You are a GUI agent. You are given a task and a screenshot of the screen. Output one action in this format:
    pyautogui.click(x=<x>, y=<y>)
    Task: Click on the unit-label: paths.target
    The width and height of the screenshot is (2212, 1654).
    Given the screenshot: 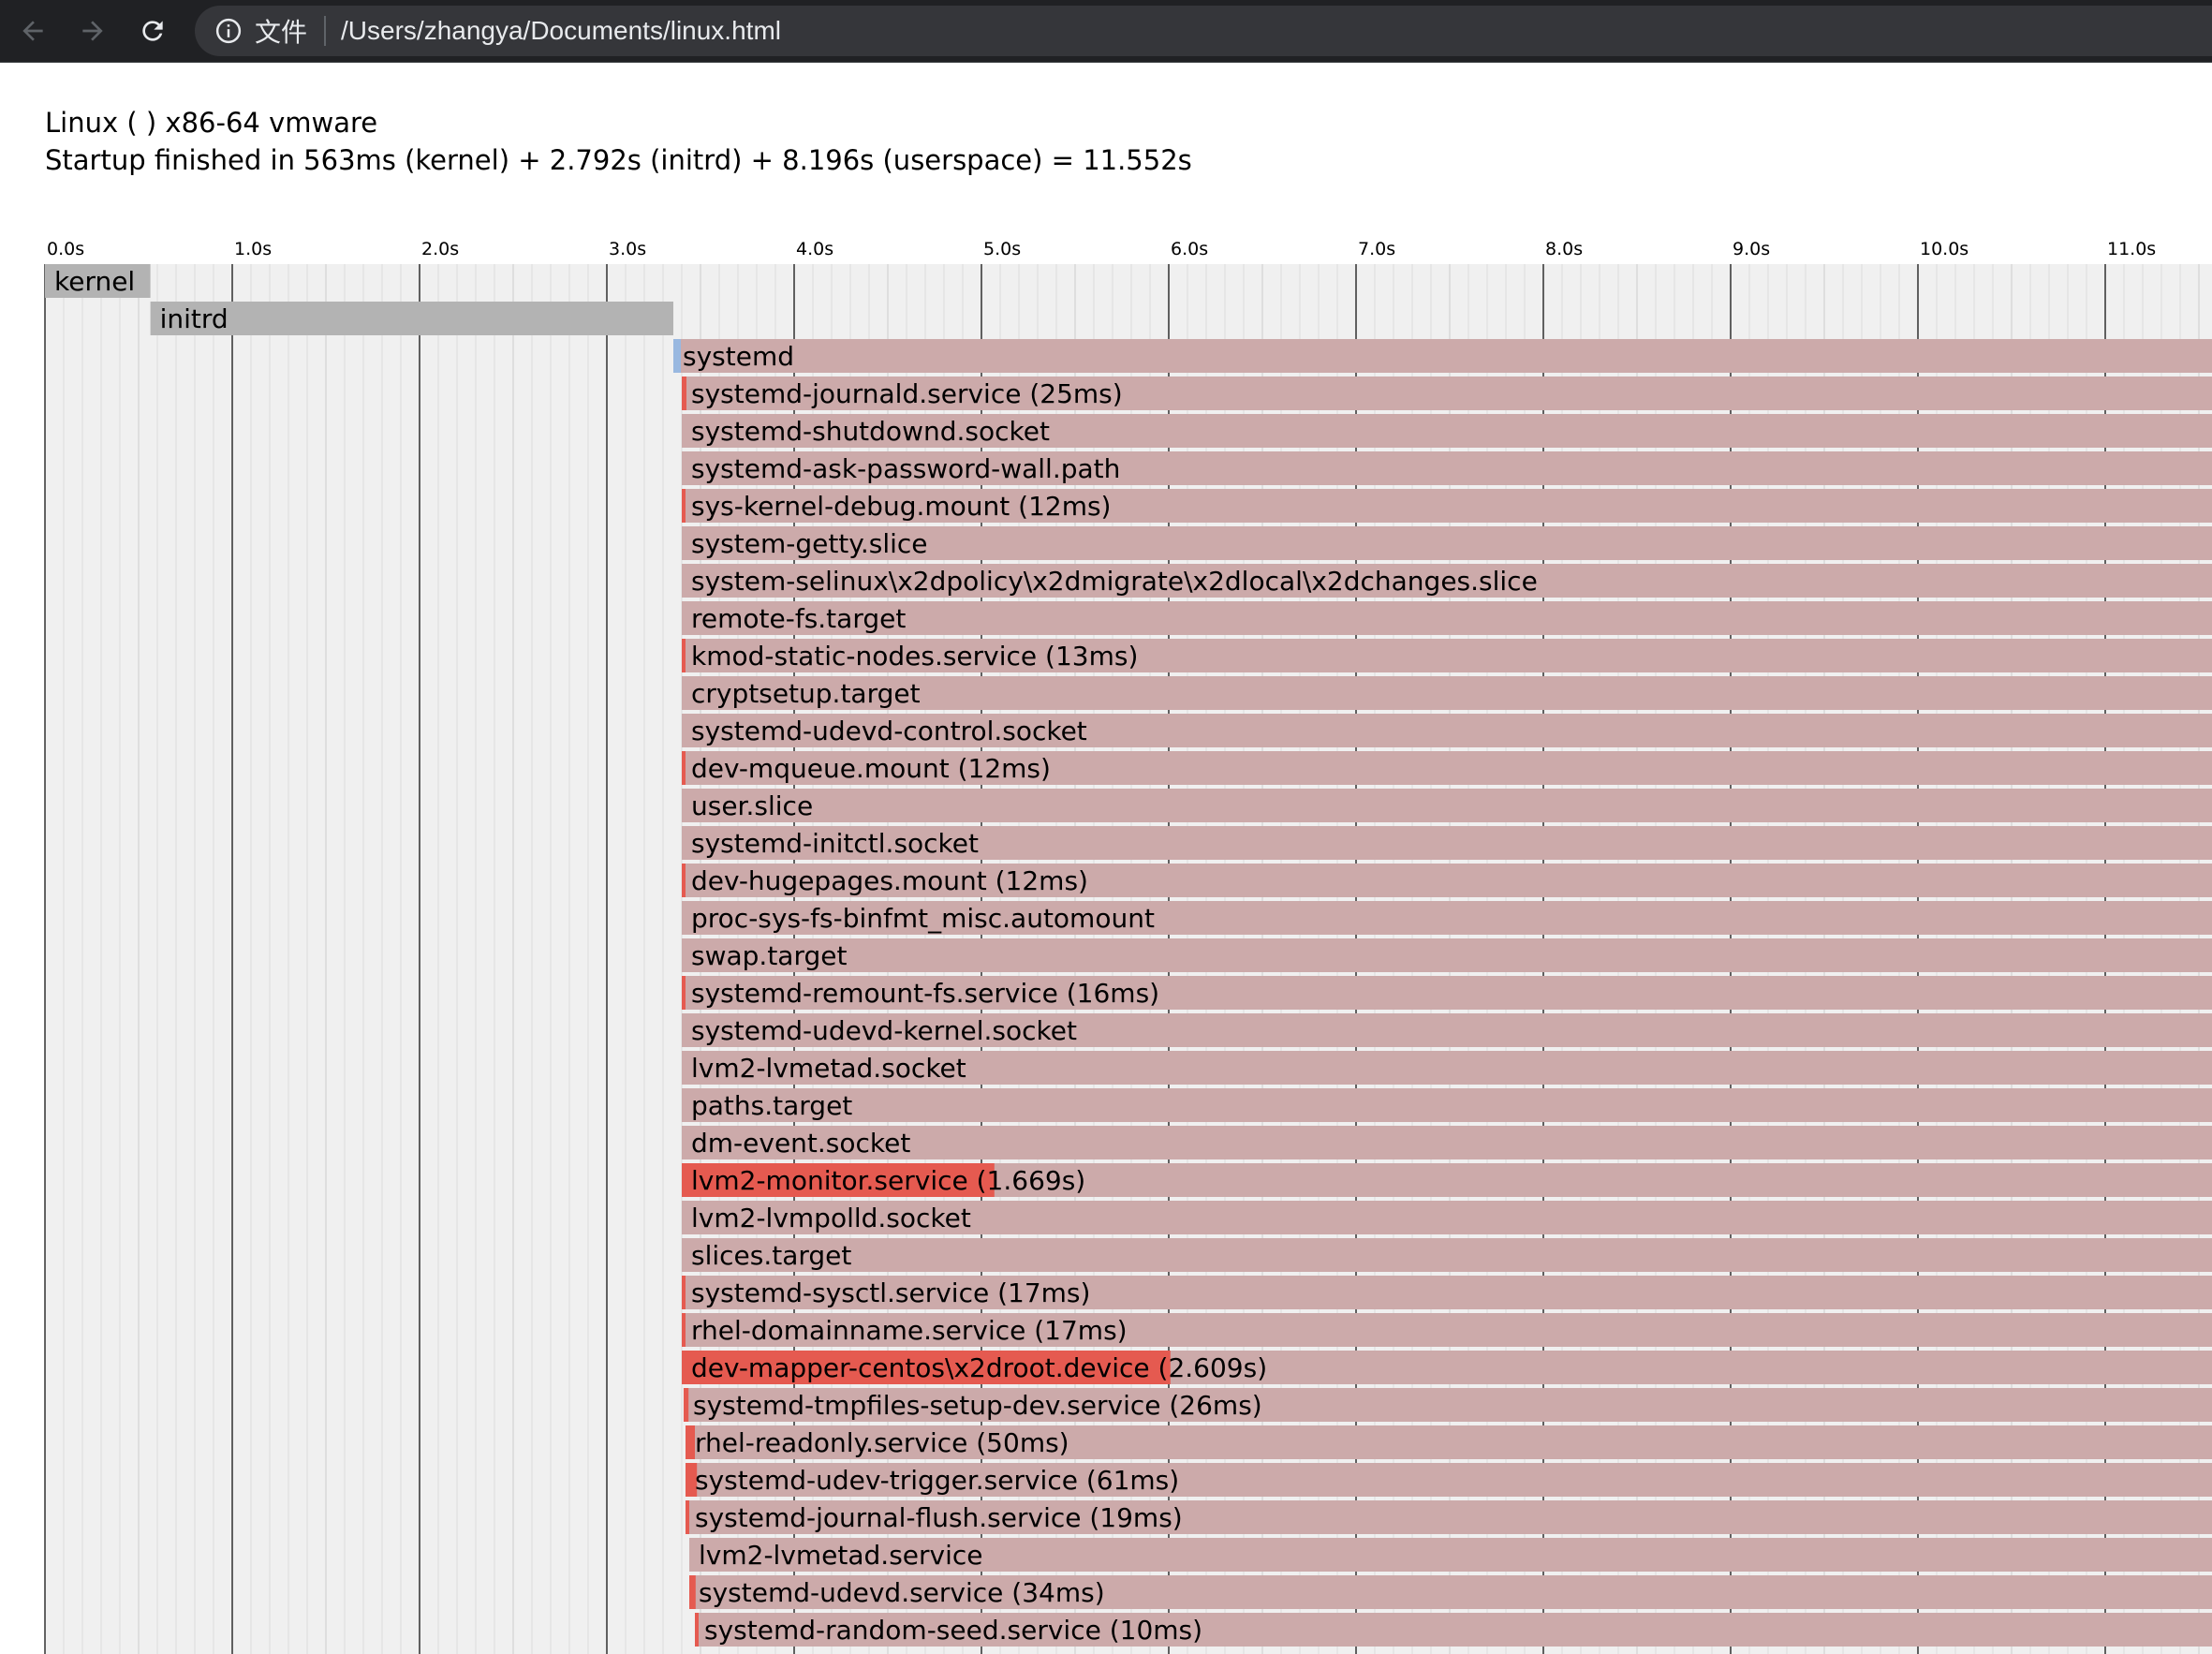 What is the action you would take?
    pyautogui.click(x=772, y=1105)
    